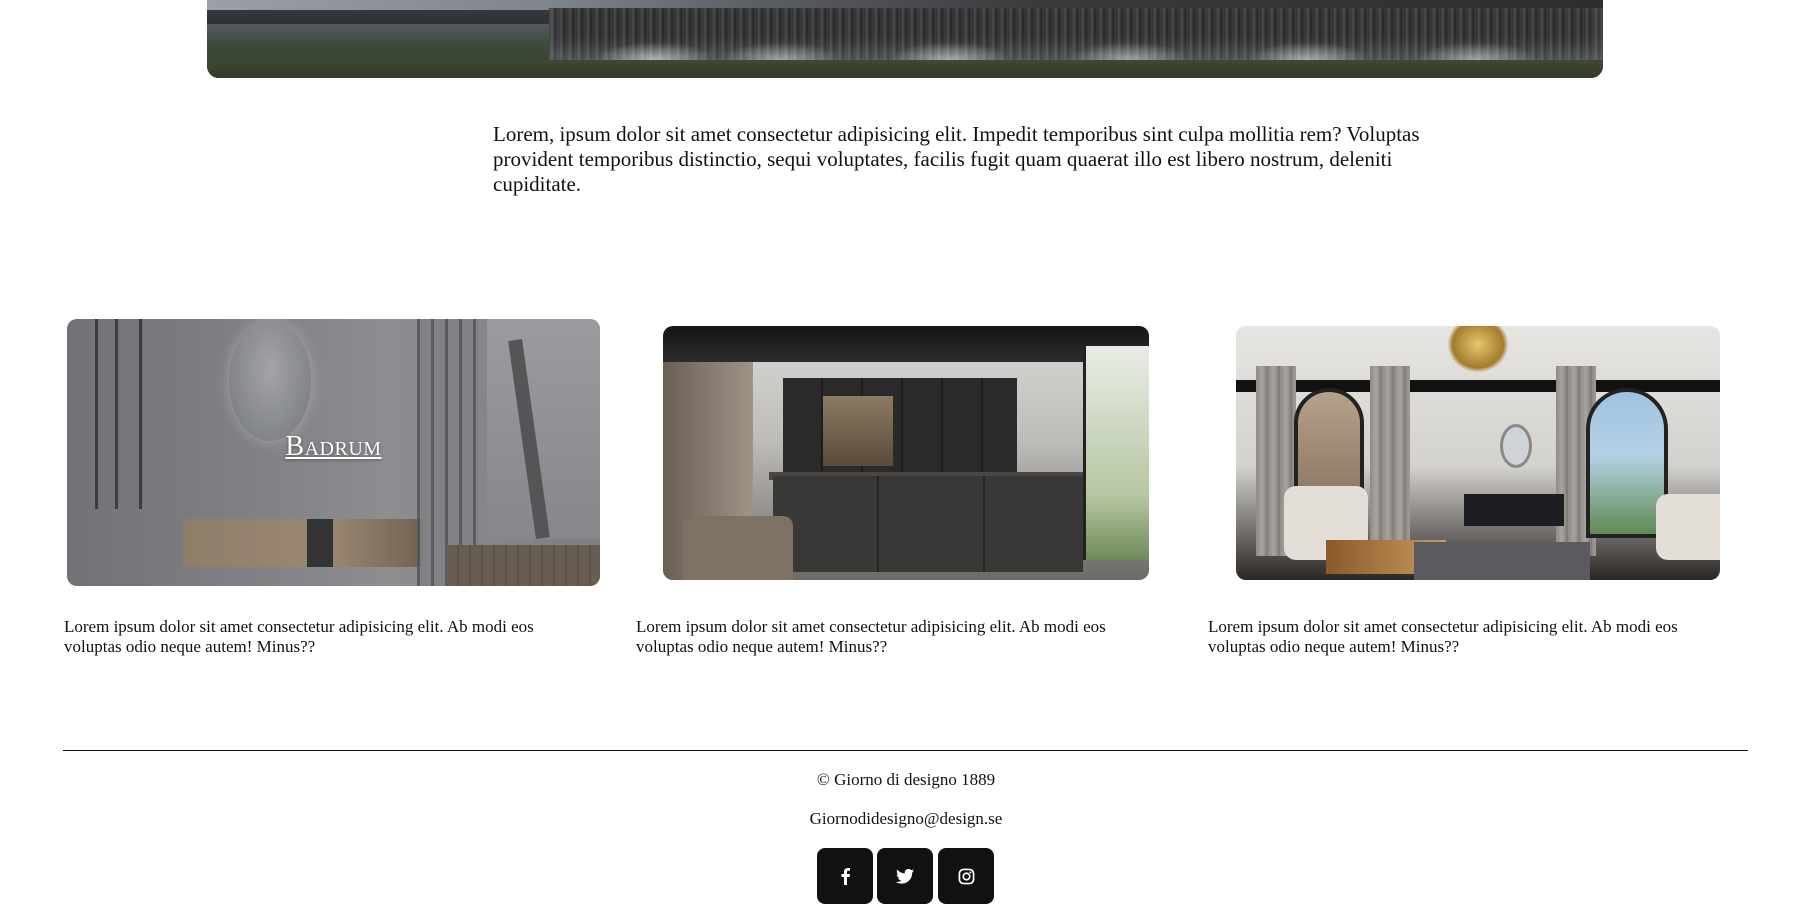 This screenshot has height=907, width=1793. I want to click on desk, so click(1514, 510).